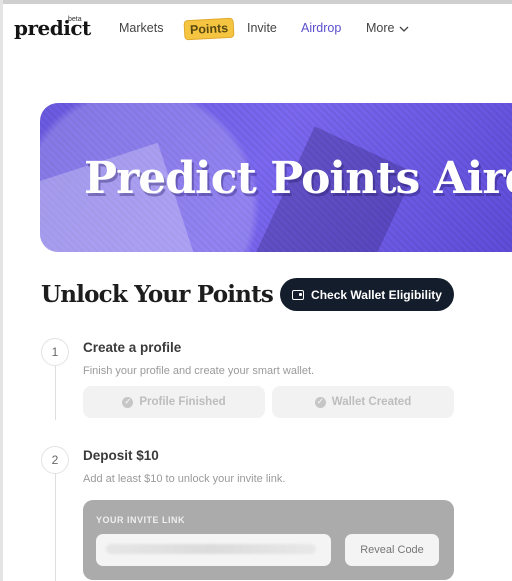 Image resolution: width=512 pixels, height=581 pixels. I want to click on check-wallet-eligibility-button: Check Wallet Eligibility, so click(367, 294).